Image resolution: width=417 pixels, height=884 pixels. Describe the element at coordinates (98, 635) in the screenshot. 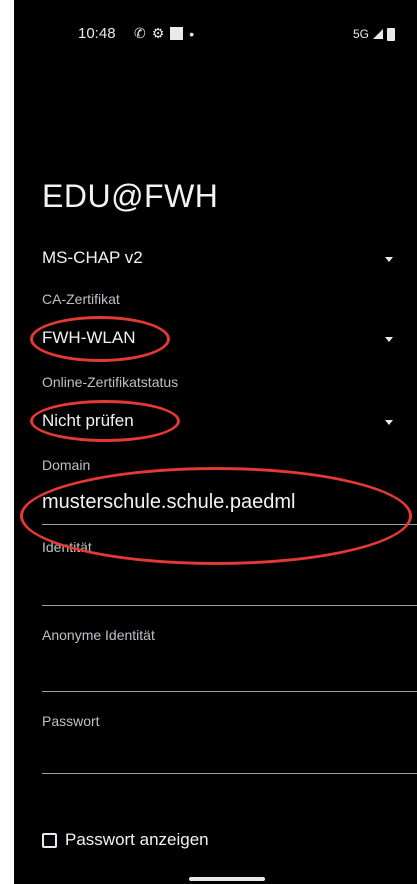

I see `anon-identity-label: Anonyme Identität` at that location.